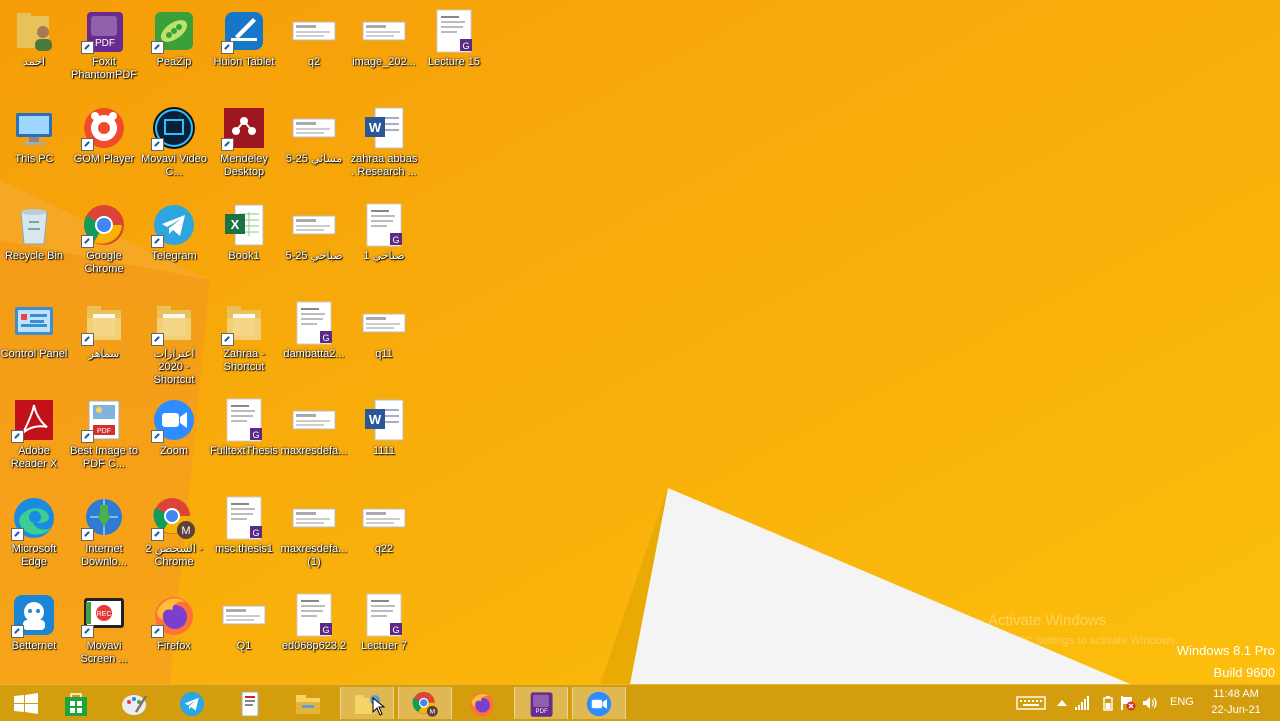  I want to click on clock-date: 22-Jun-21, so click(1236, 710).